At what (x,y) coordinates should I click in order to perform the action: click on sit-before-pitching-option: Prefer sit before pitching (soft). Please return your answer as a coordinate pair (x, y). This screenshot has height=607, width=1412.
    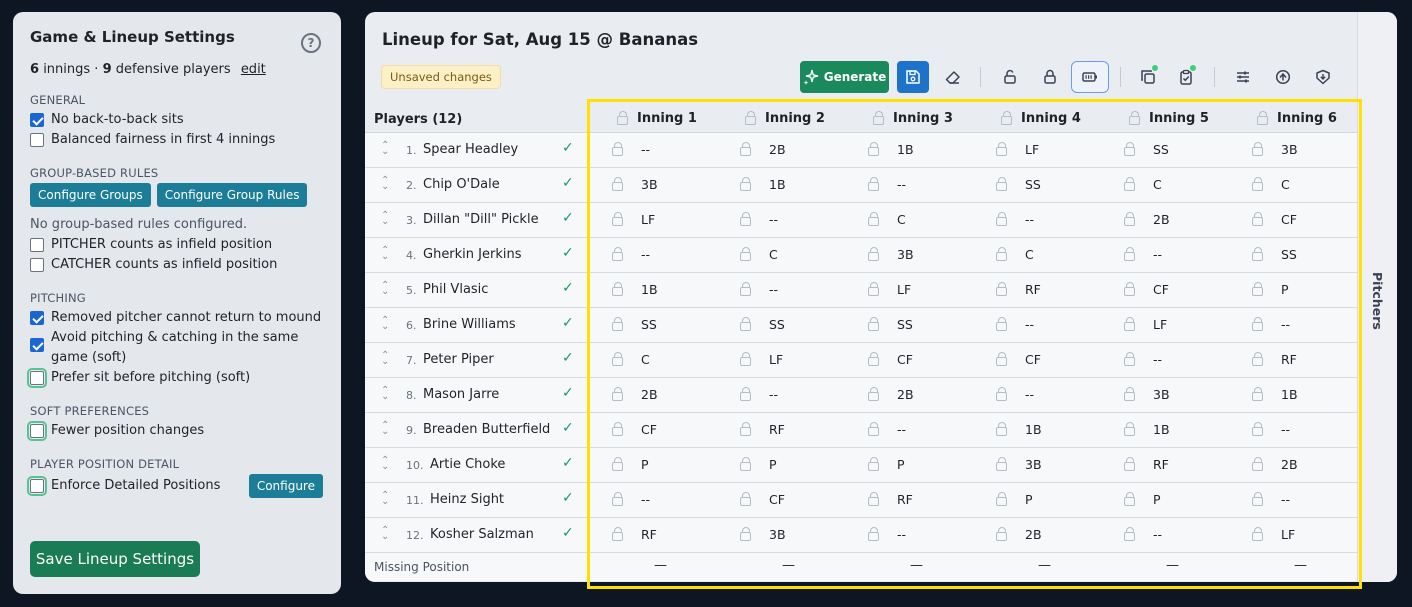
    Looking at the image, I should click on (175, 378).